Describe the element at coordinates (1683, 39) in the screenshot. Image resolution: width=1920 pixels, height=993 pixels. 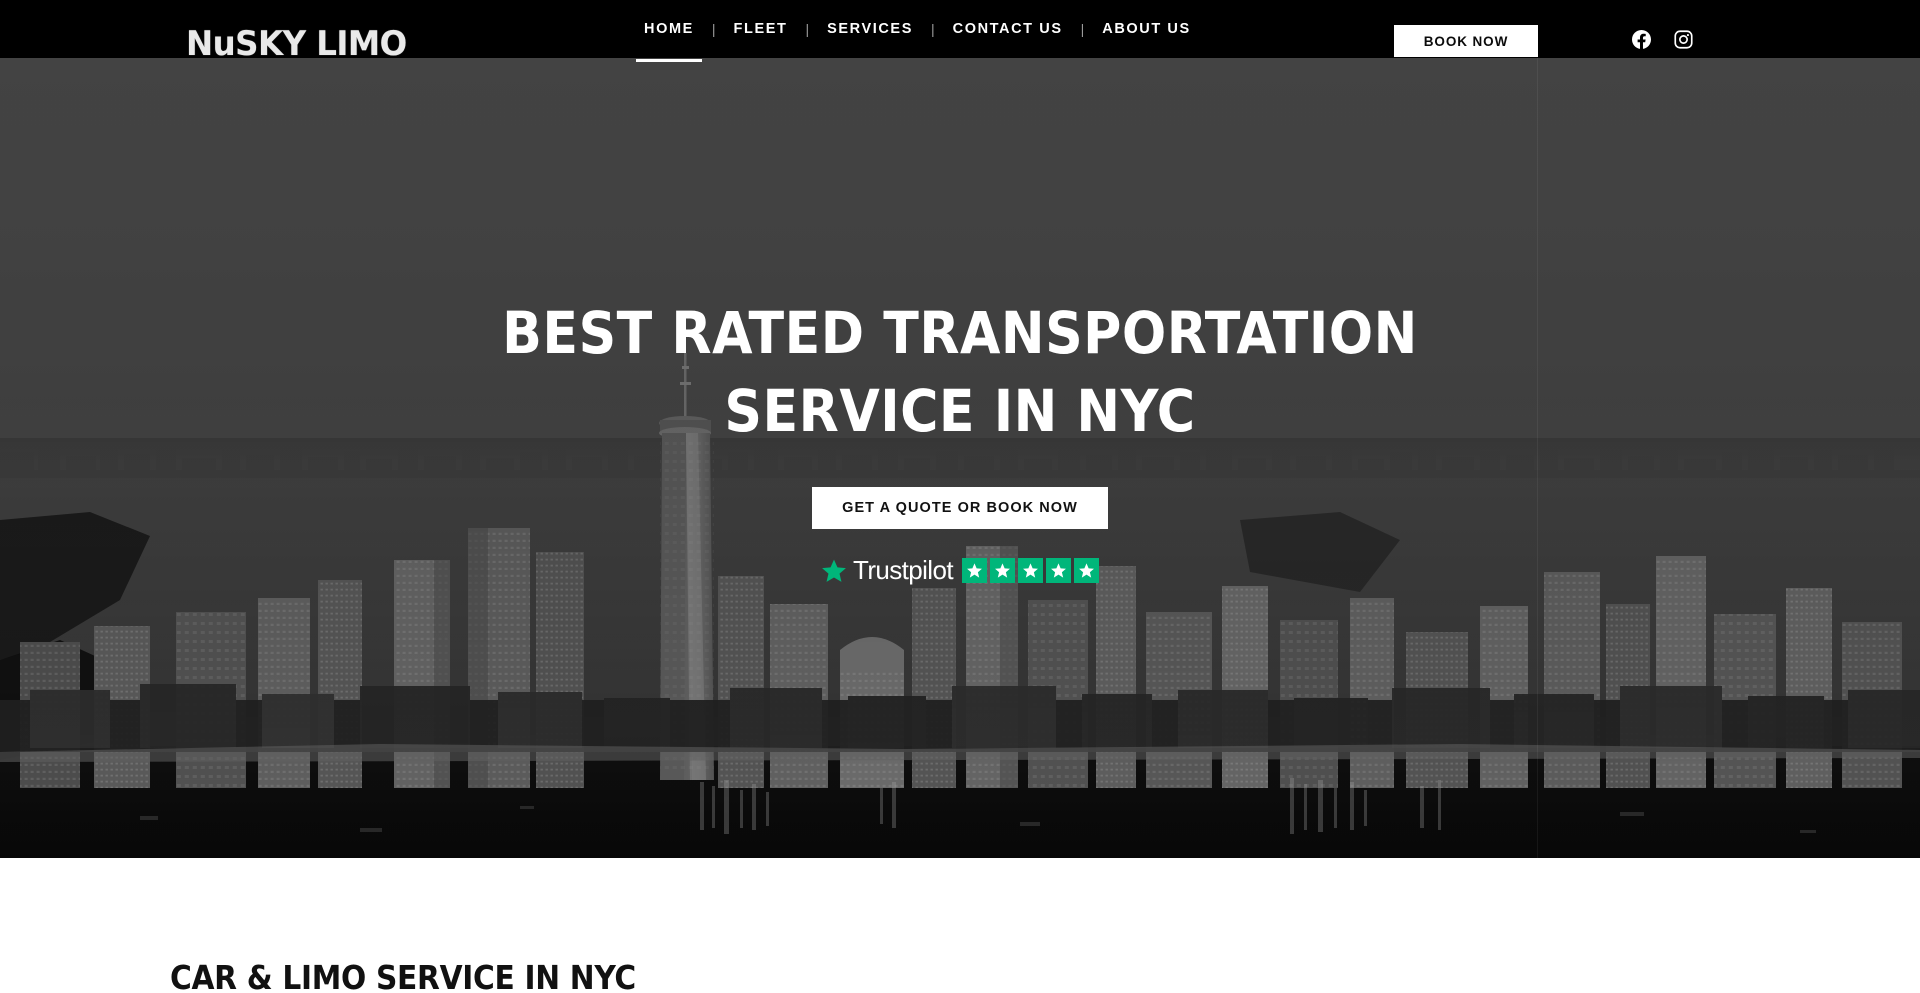
I see `instagram-icon` at that location.